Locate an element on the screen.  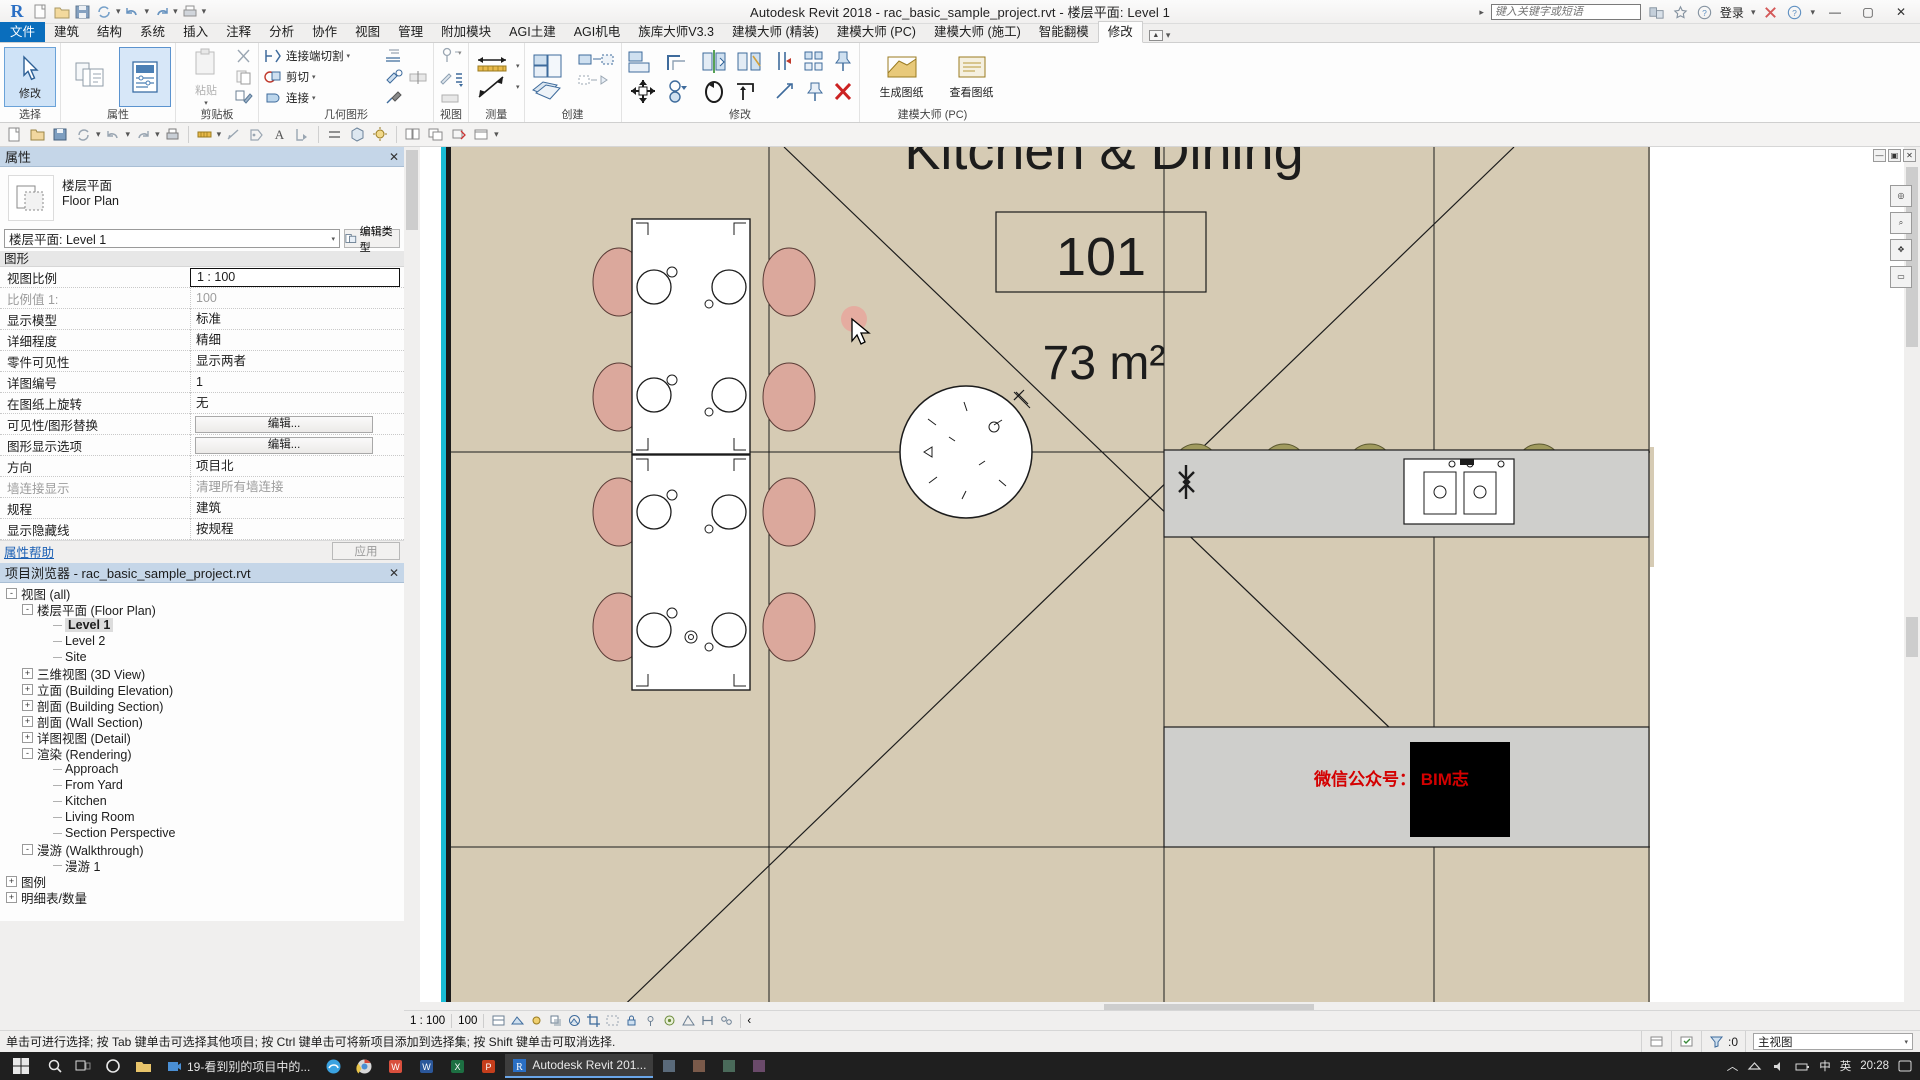
notification-icon is located at coordinates (1905, 1066).